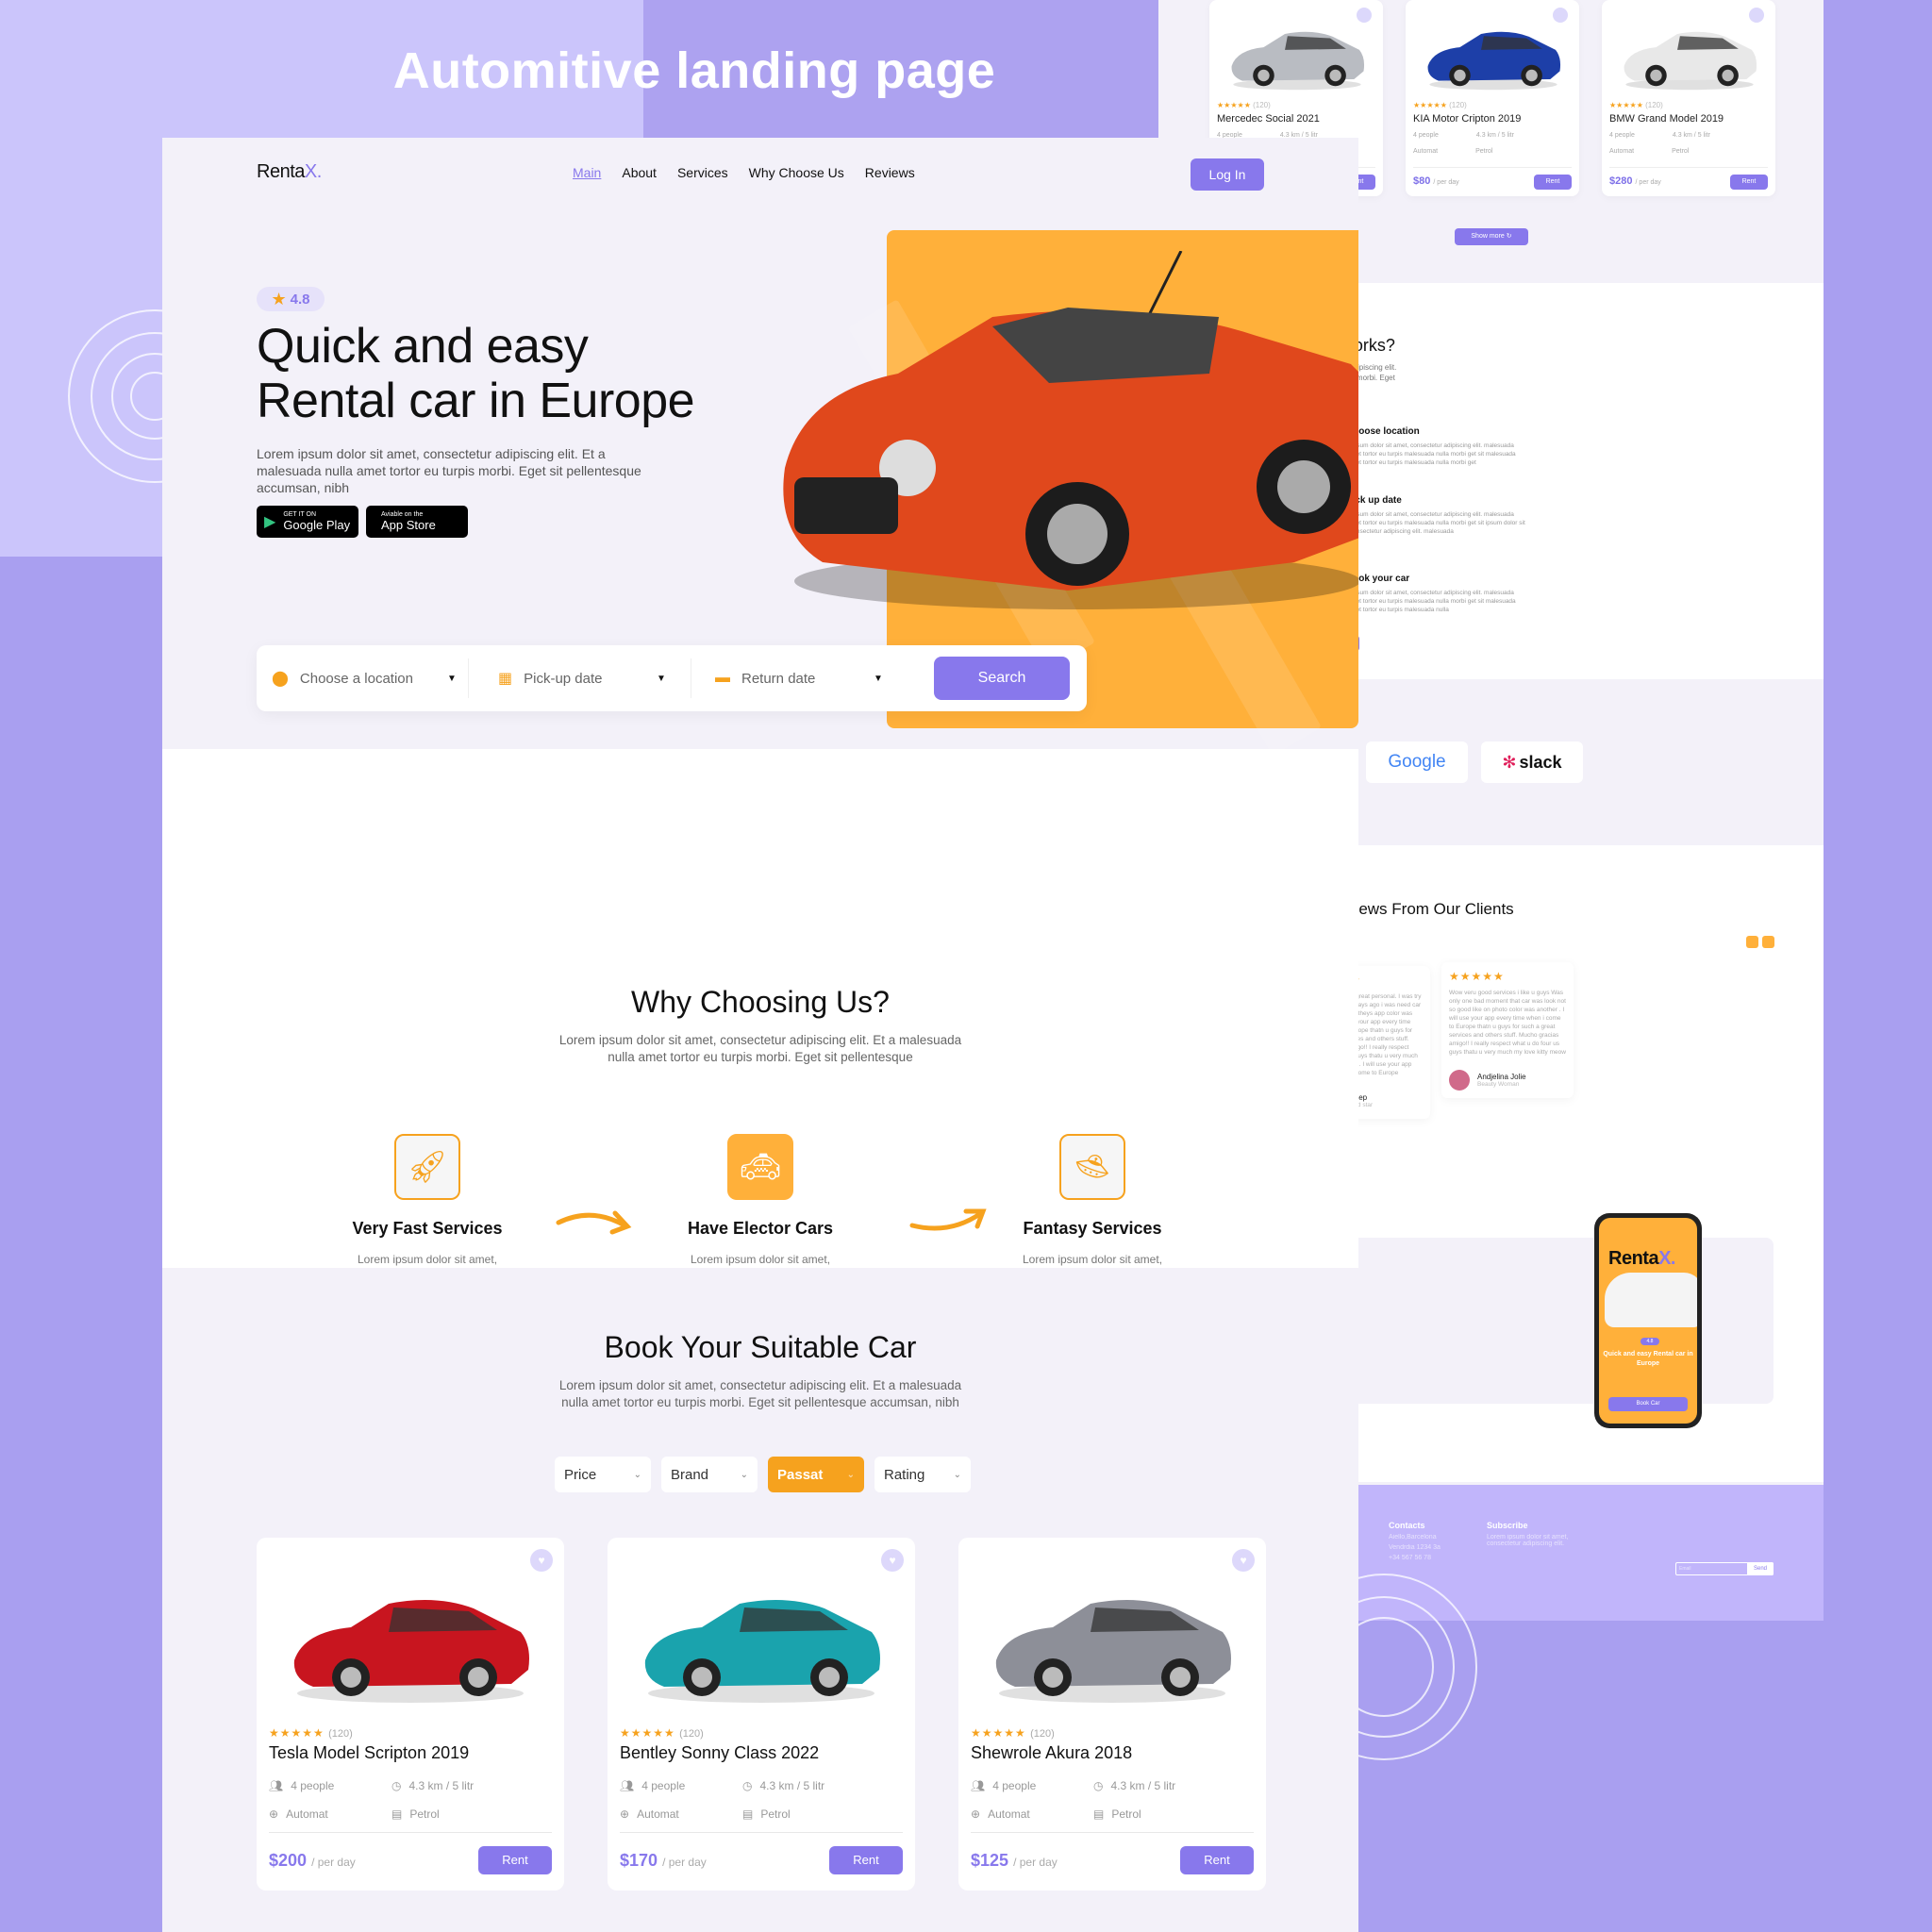  What do you see at coordinates (1436, 181) in the screenshot?
I see `car-price: $80 / per day` at bounding box center [1436, 181].